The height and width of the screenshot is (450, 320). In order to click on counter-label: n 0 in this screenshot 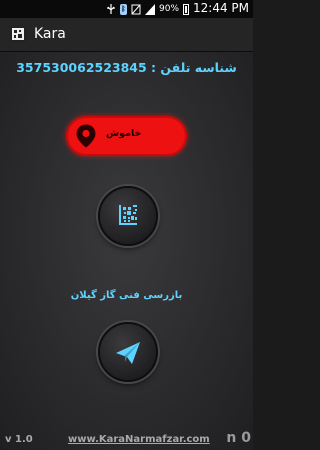, I will do `click(238, 438)`.